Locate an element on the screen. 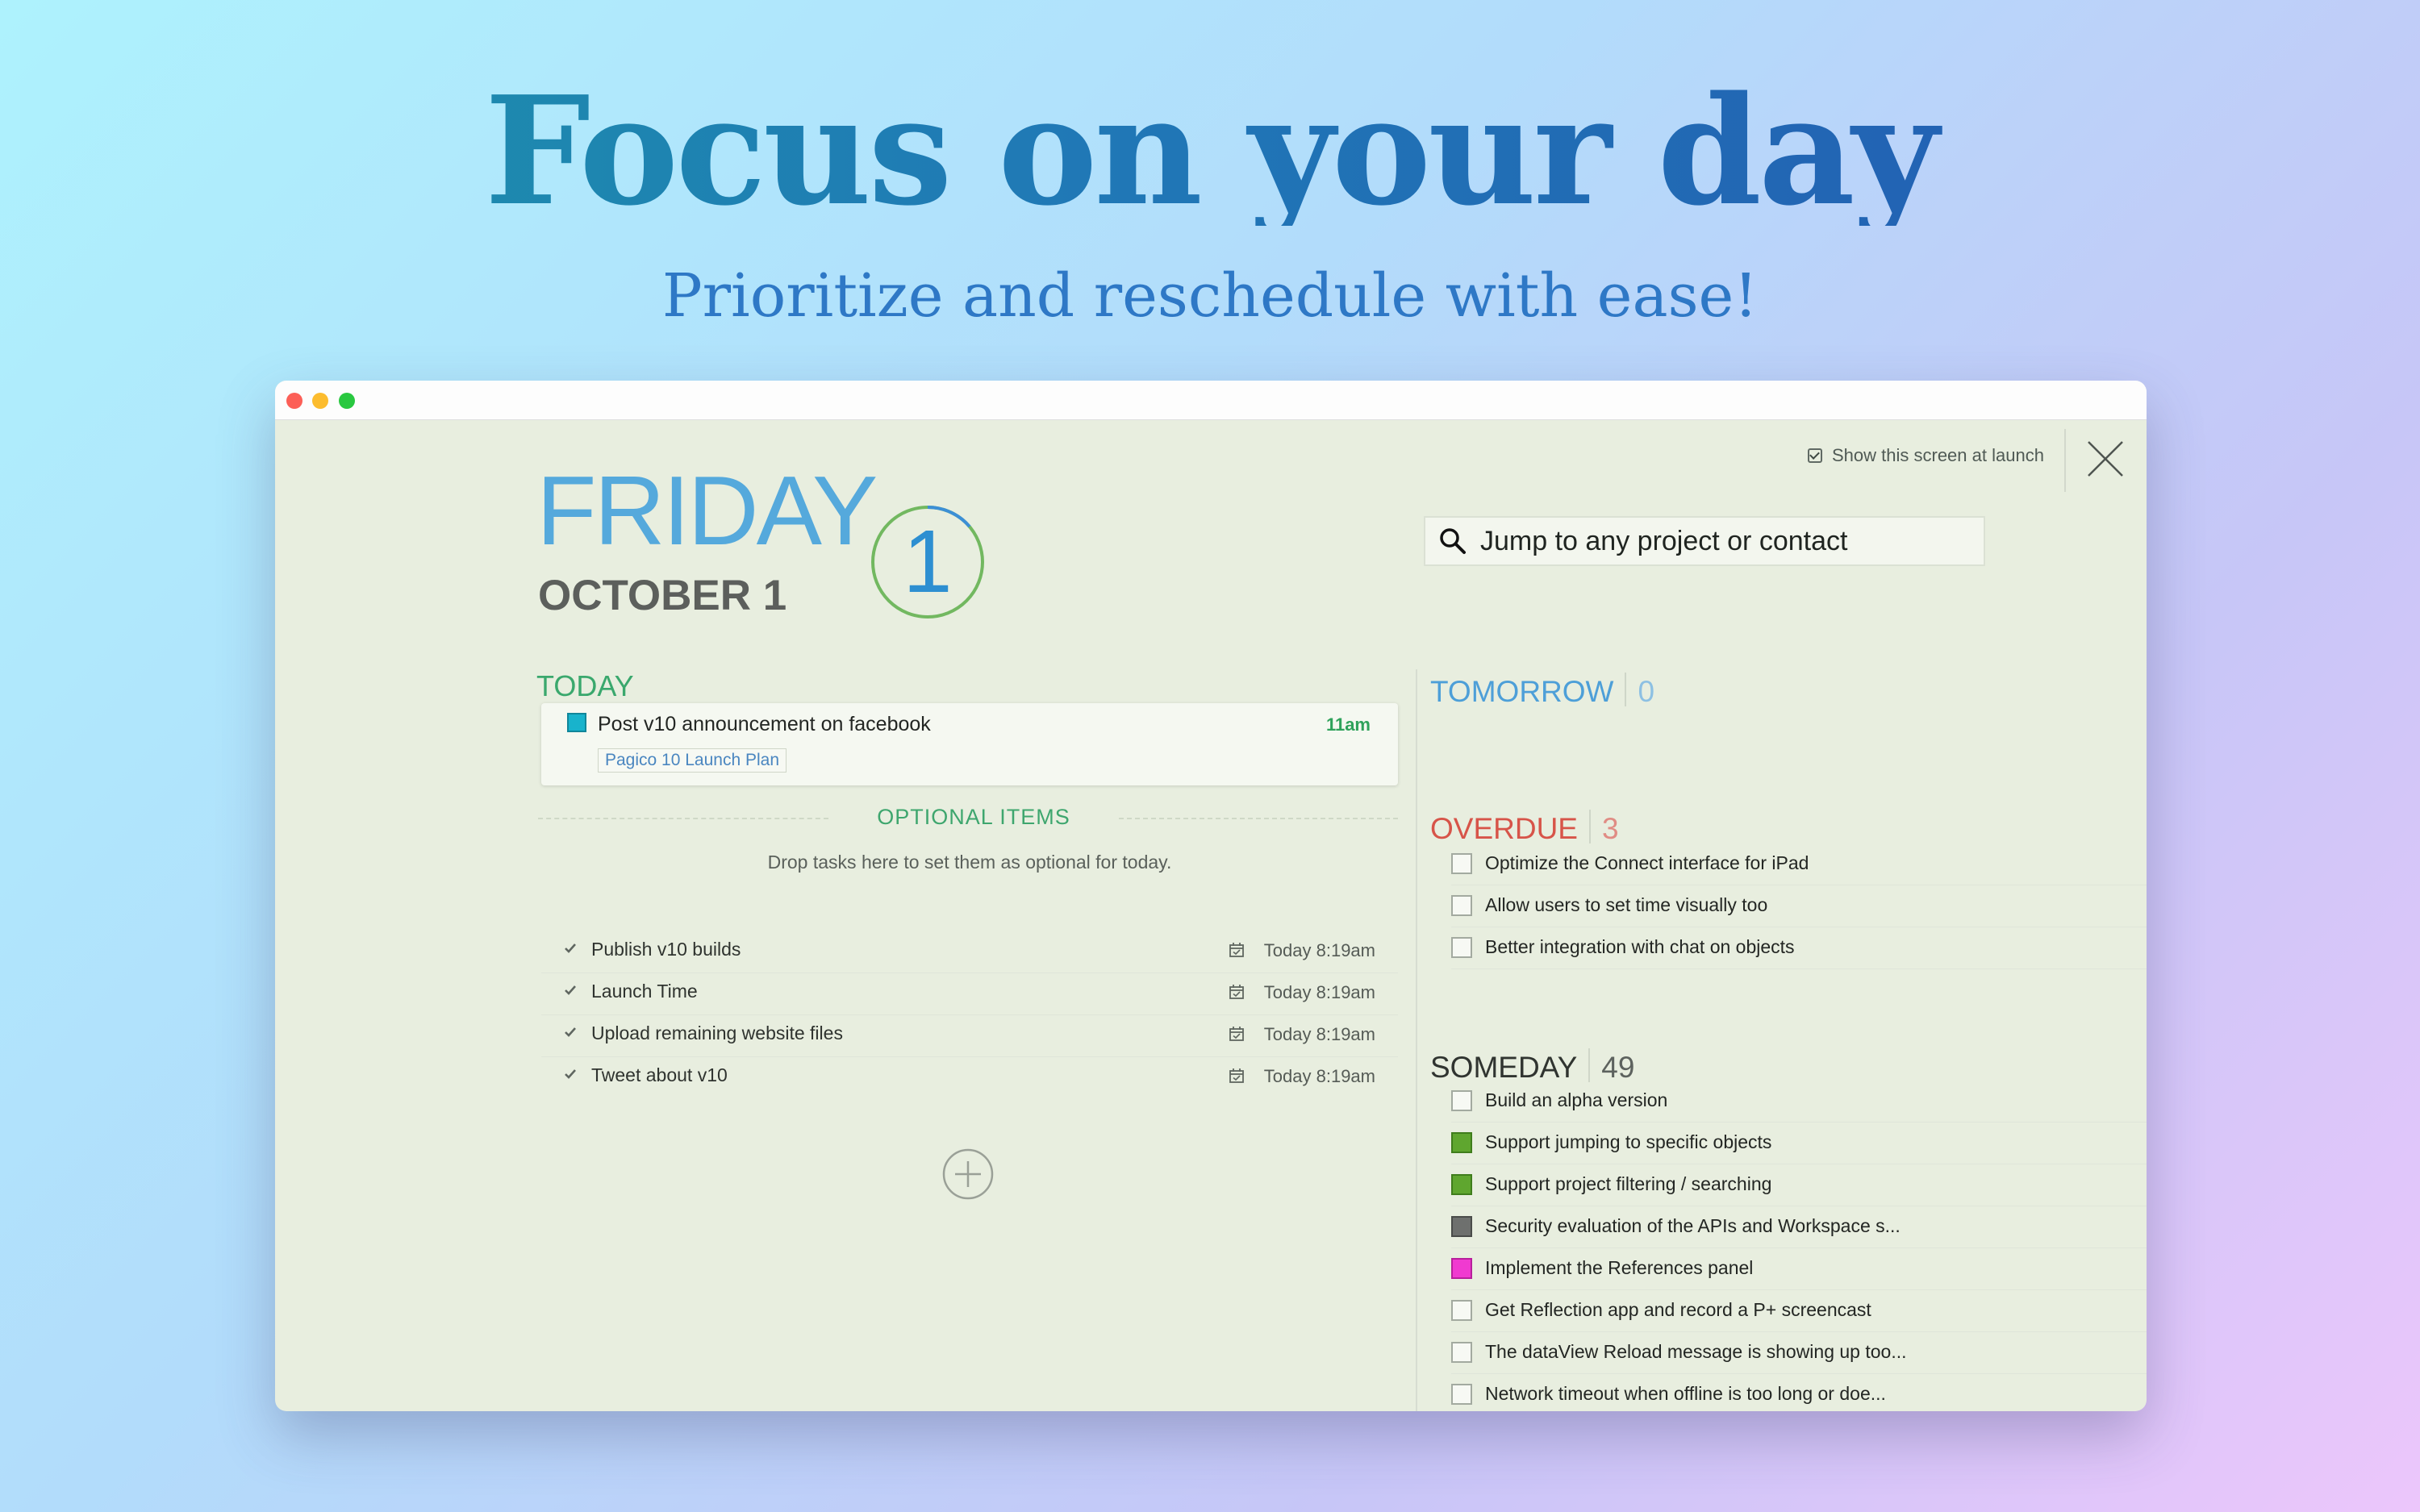  someday-task-row: Support project filtering / searching is located at coordinates (1799, 1185).